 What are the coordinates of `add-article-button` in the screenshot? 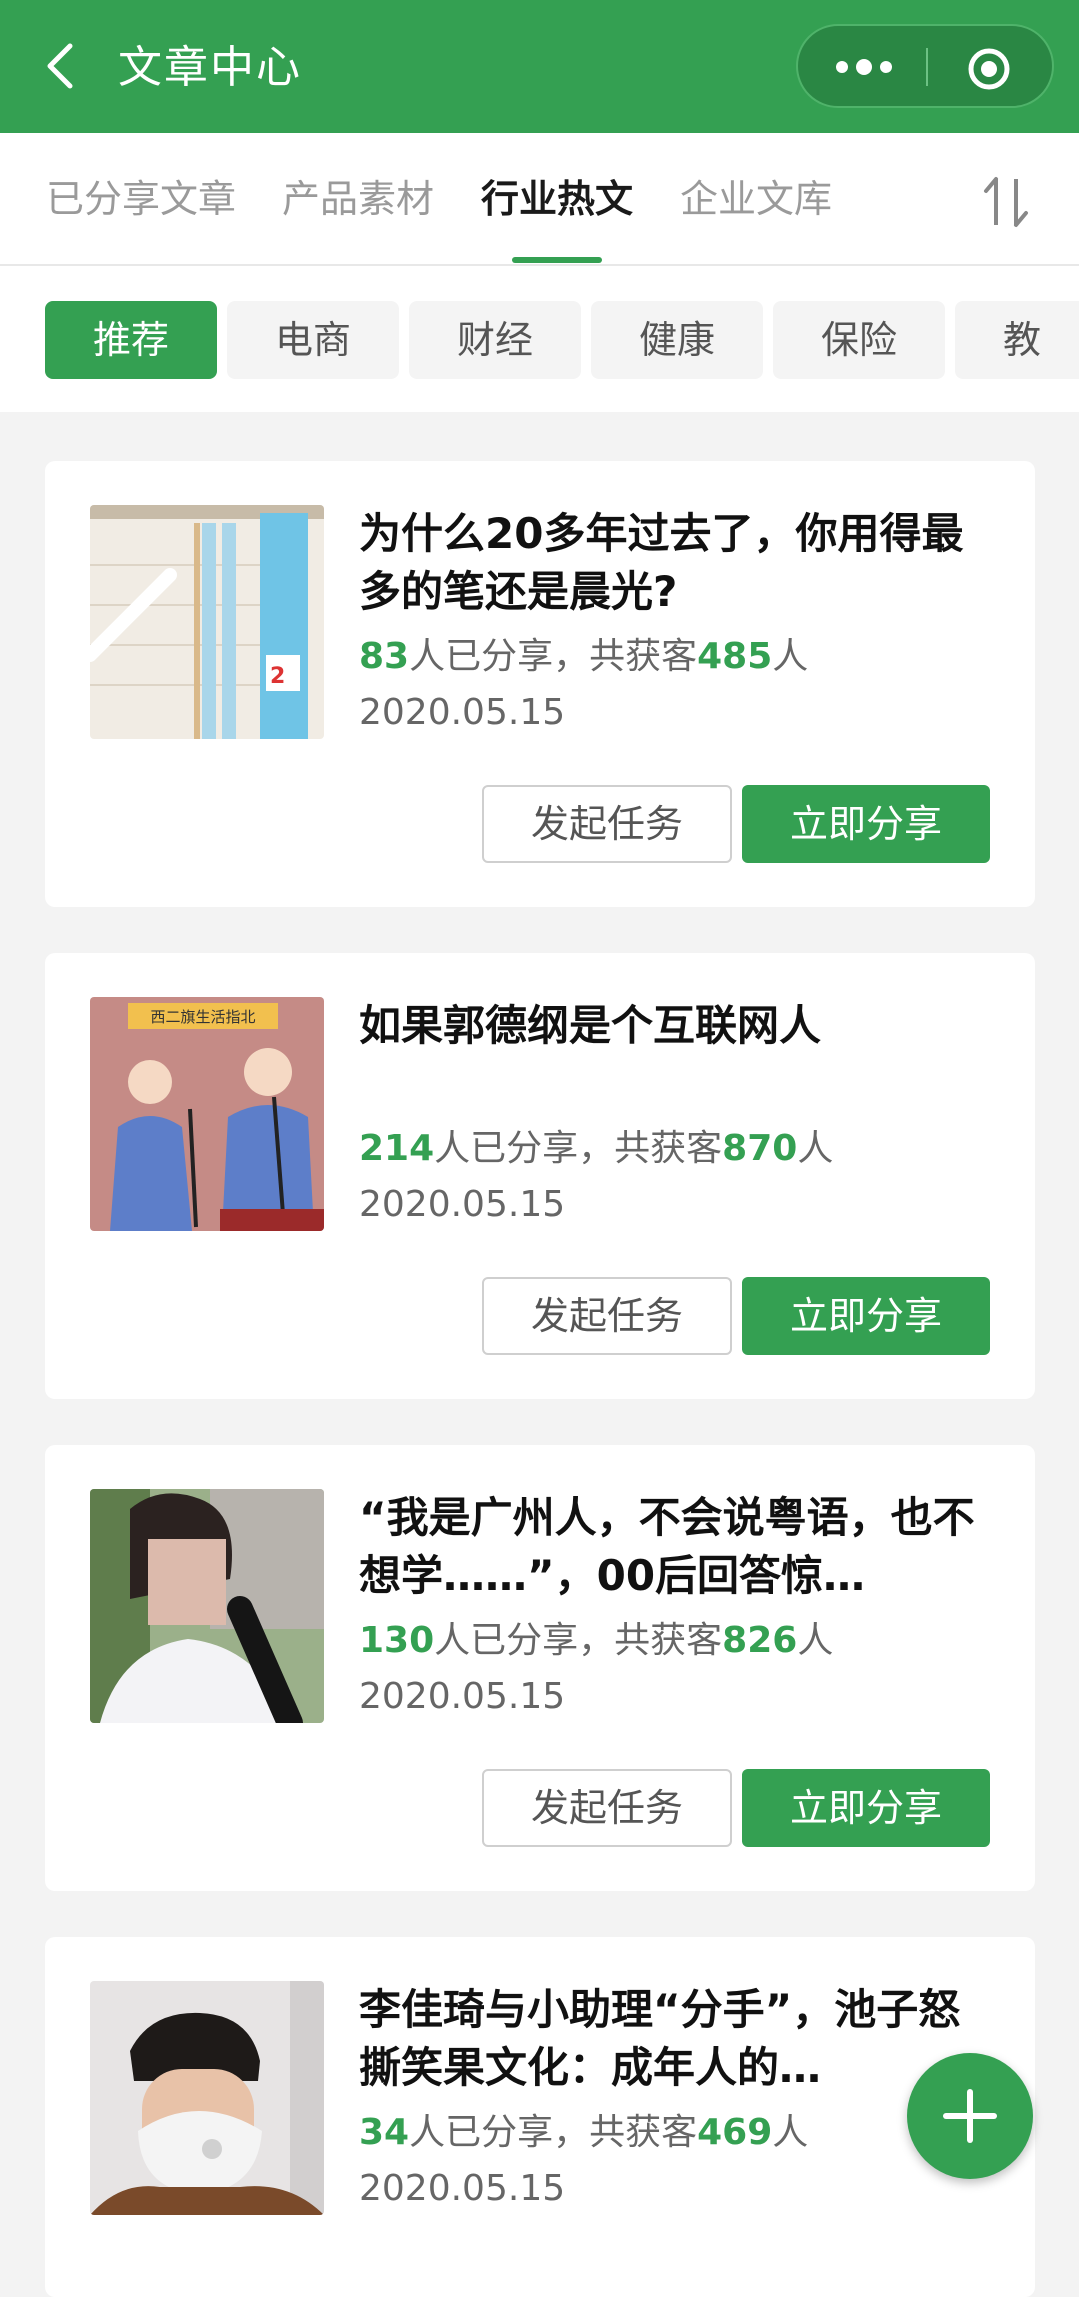 It's located at (970, 2116).